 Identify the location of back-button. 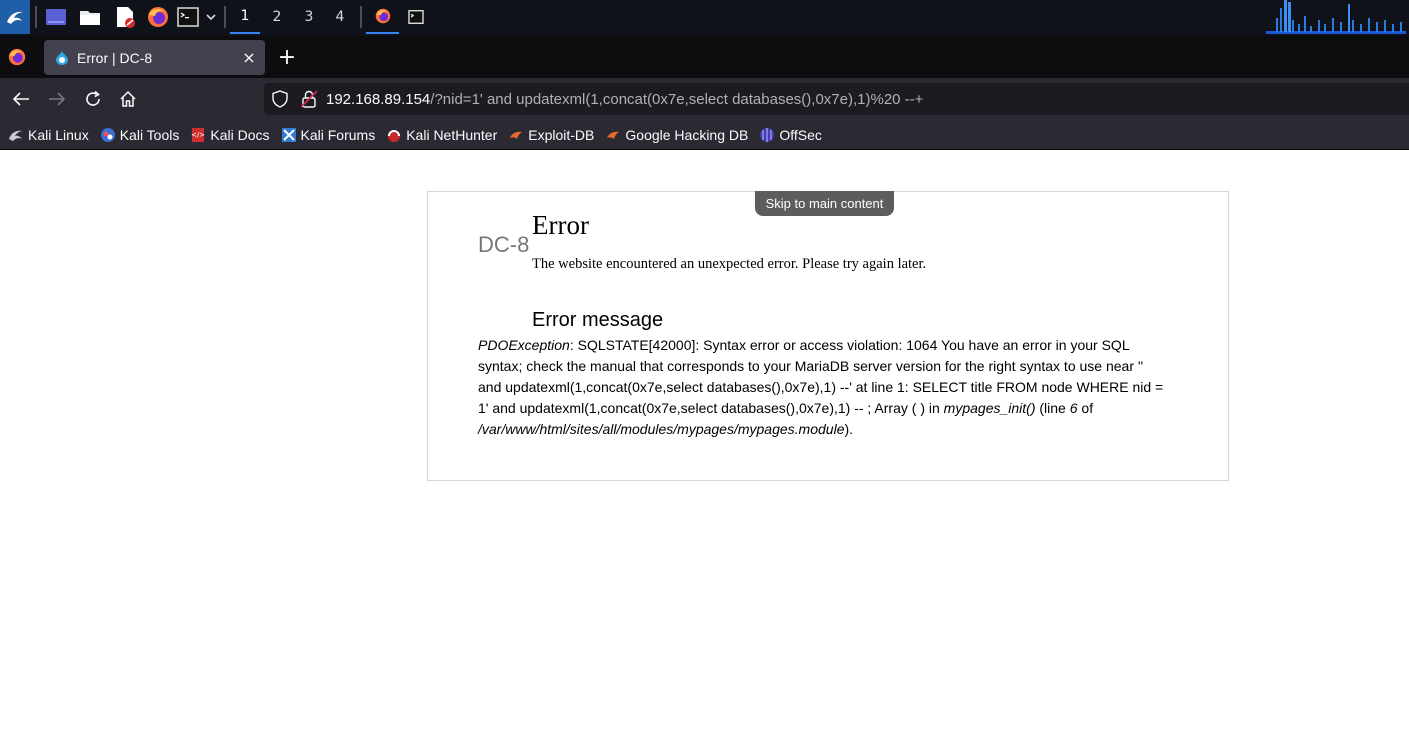
(21, 99).